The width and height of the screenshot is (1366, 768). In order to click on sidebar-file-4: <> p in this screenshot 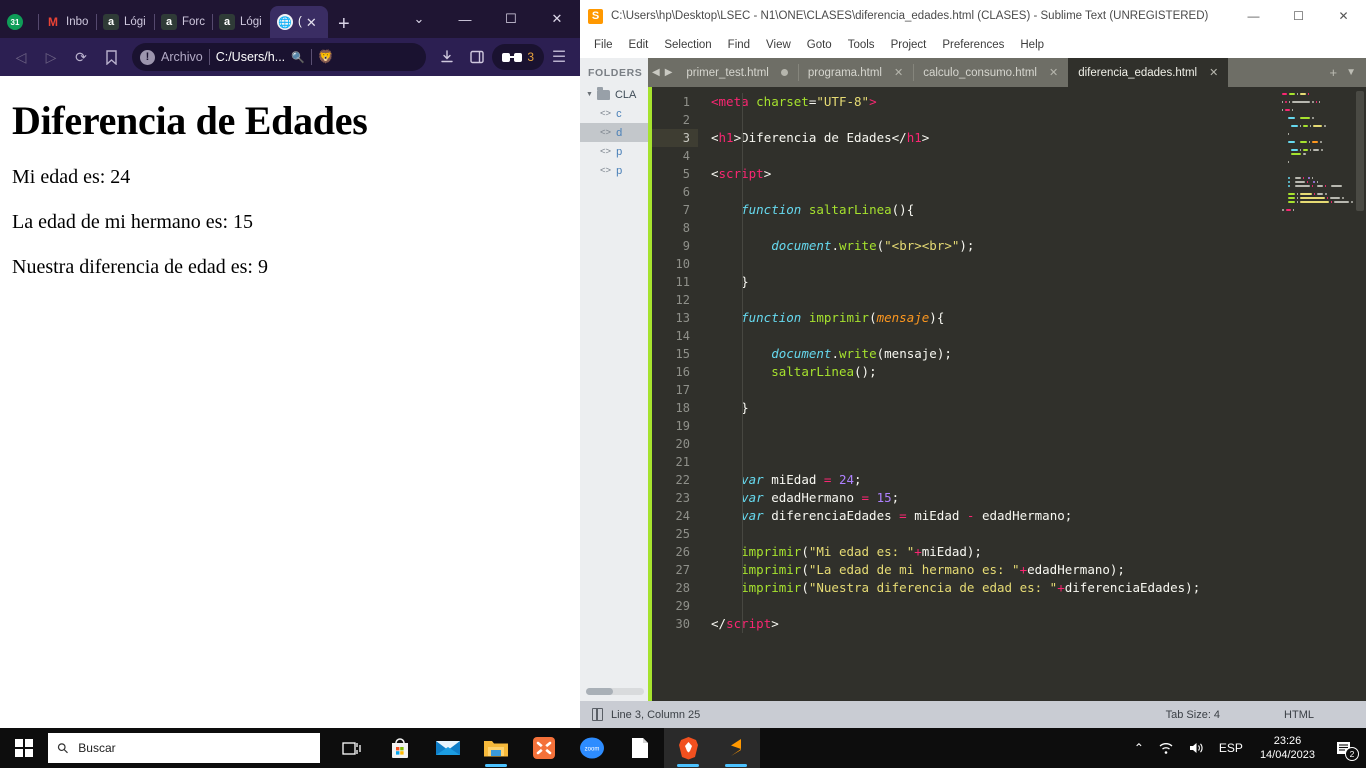, I will do `click(614, 170)`.